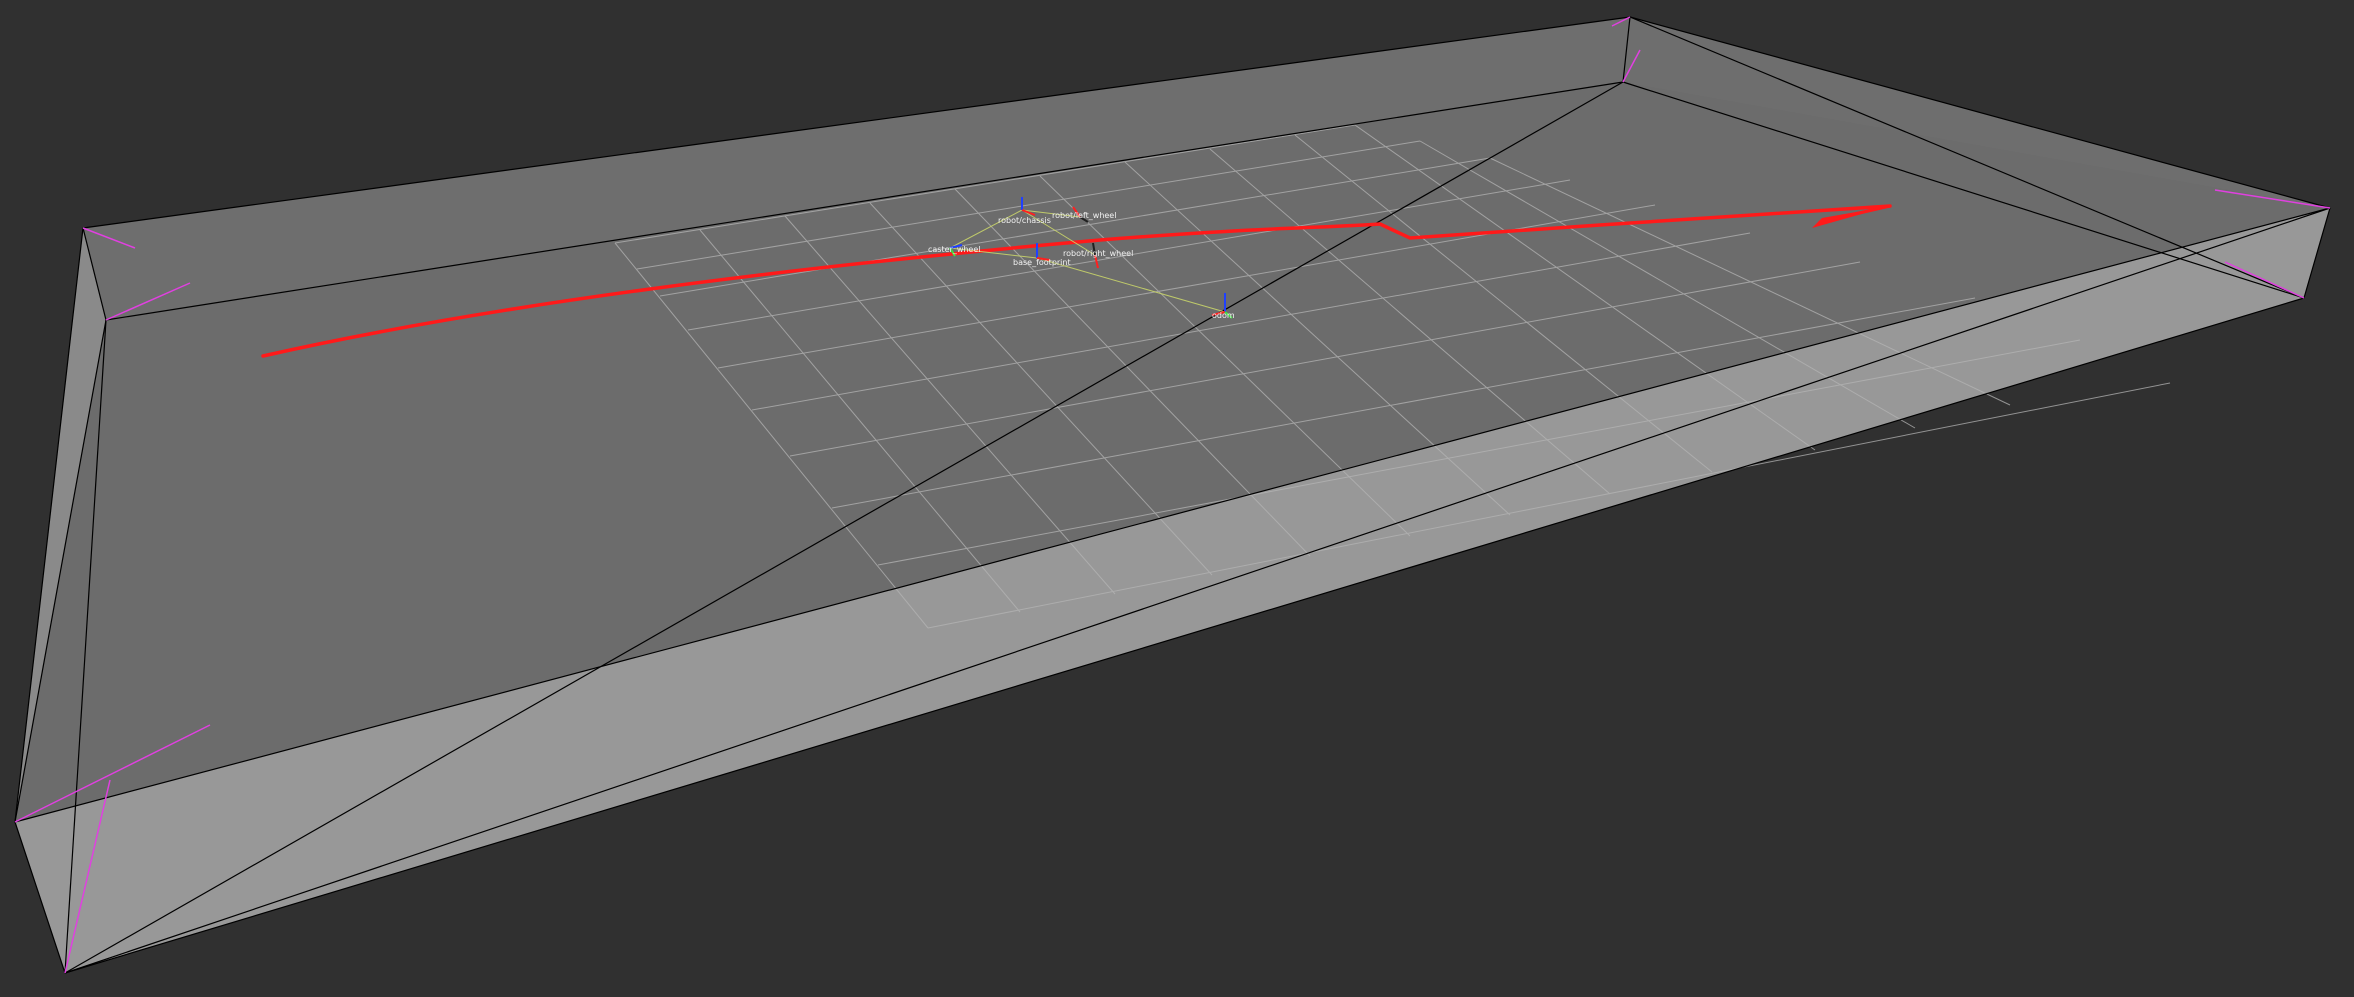 Image resolution: width=2354 pixels, height=997 pixels. What do you see at coordinates (954, 249) in the screenshot?
I see `tf-label-caster-wheel: caster_wheel` at bounding box center [954, 249].